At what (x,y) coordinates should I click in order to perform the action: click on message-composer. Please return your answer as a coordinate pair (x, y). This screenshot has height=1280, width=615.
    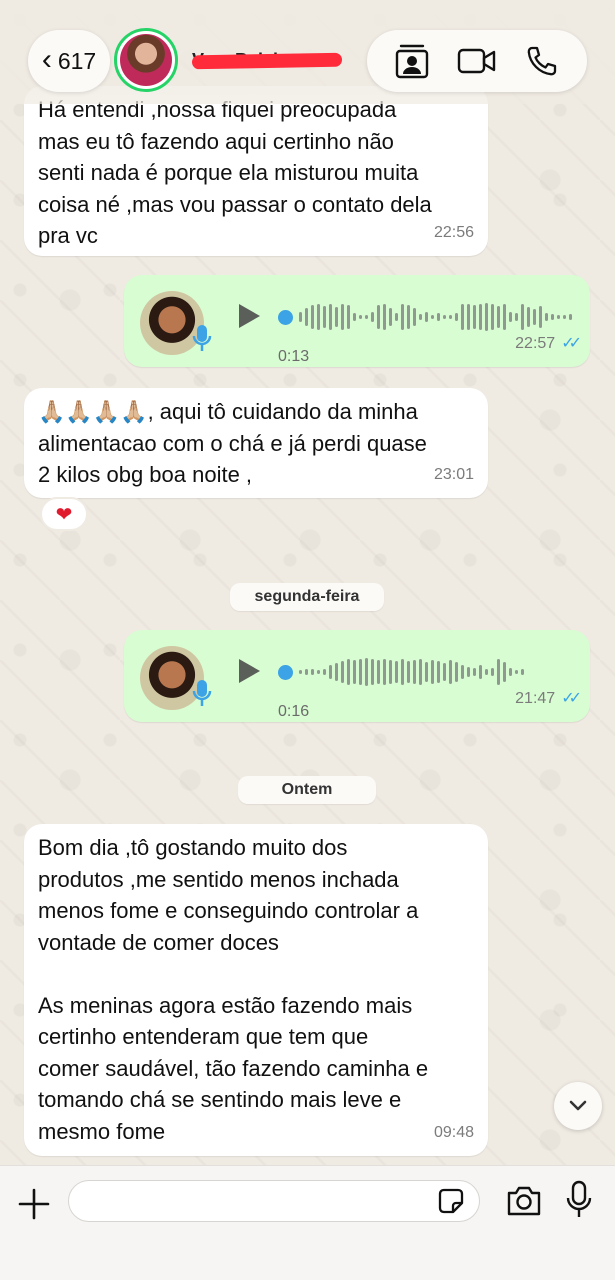
    Looking at the image, I should click on (307, 1222).